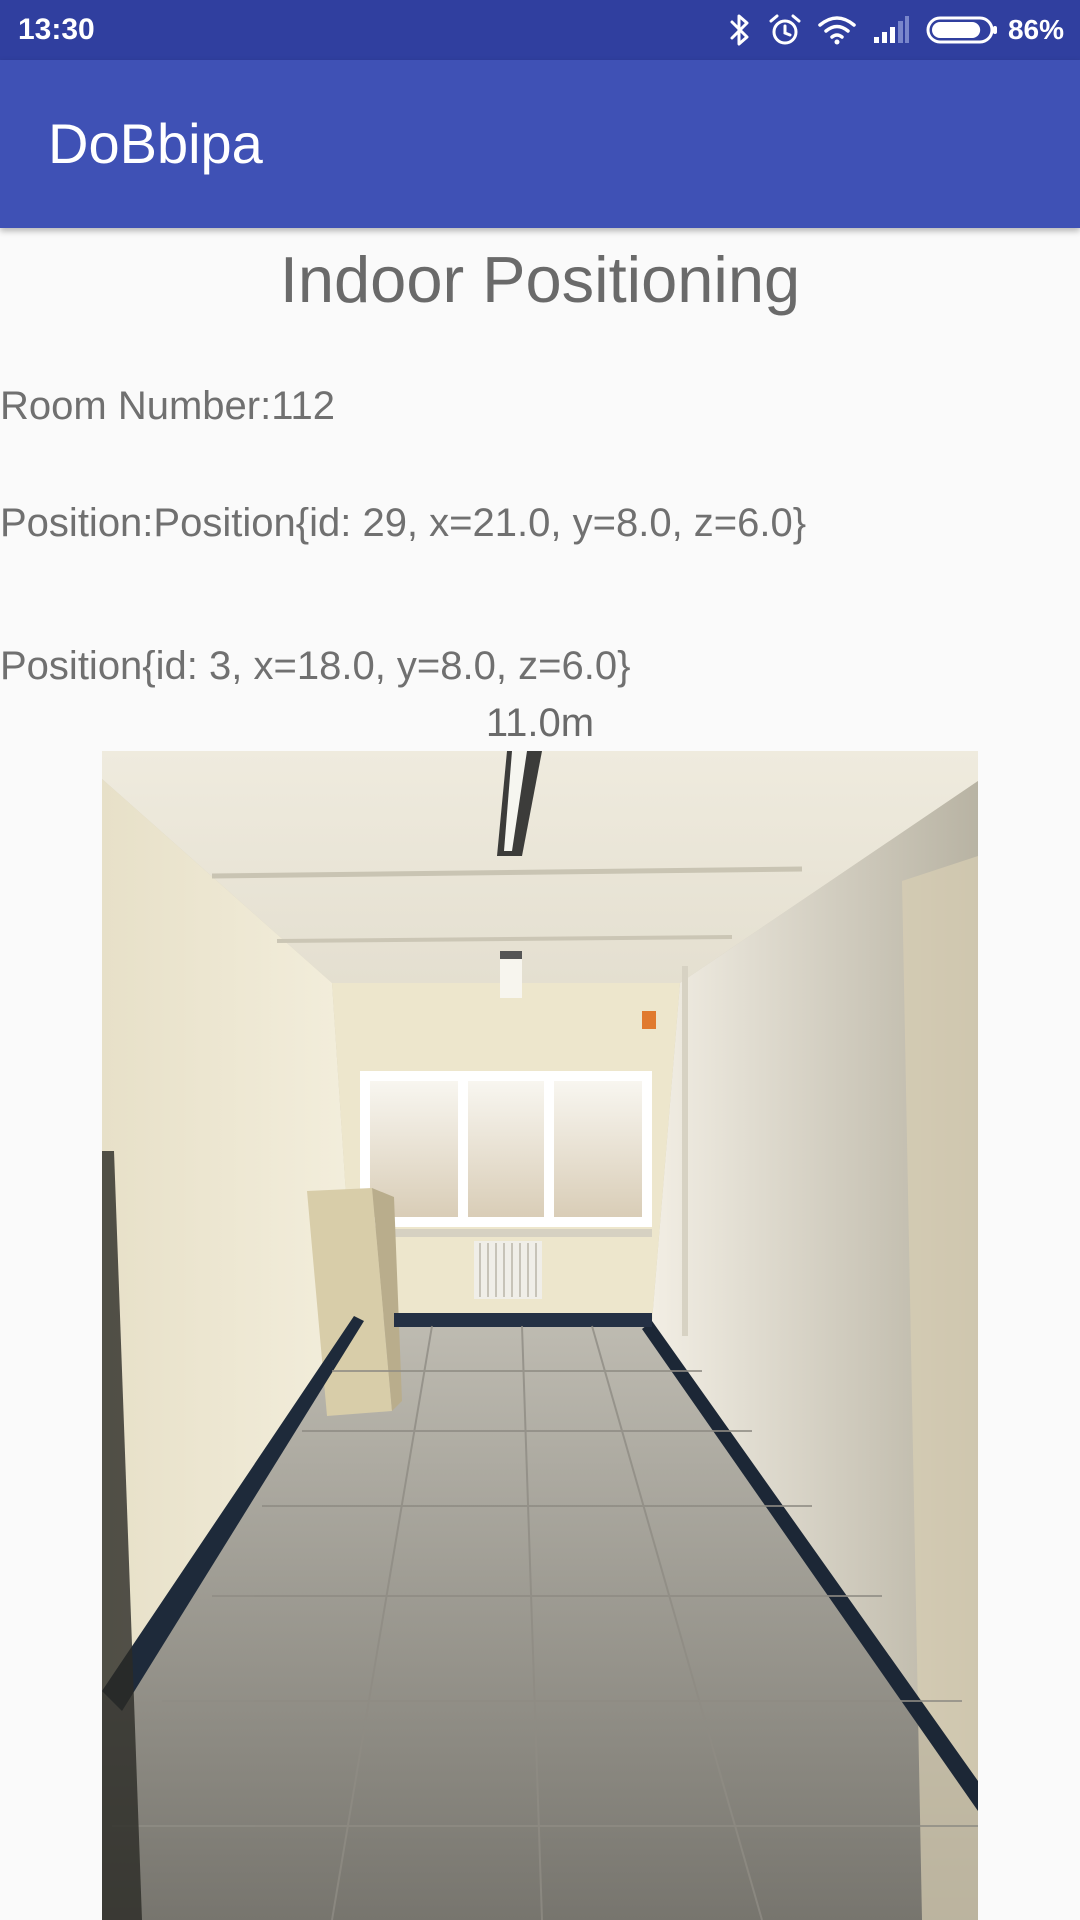 This screenshot has width=1080, height=1920. I want to click on status-bar: 13:30 86%, so click(540, 30).